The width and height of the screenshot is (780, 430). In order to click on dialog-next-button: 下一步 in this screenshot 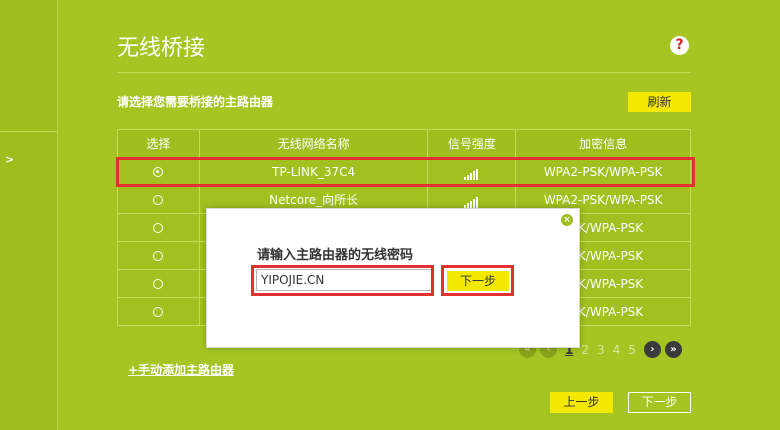, I will do `click(478, 281)`.